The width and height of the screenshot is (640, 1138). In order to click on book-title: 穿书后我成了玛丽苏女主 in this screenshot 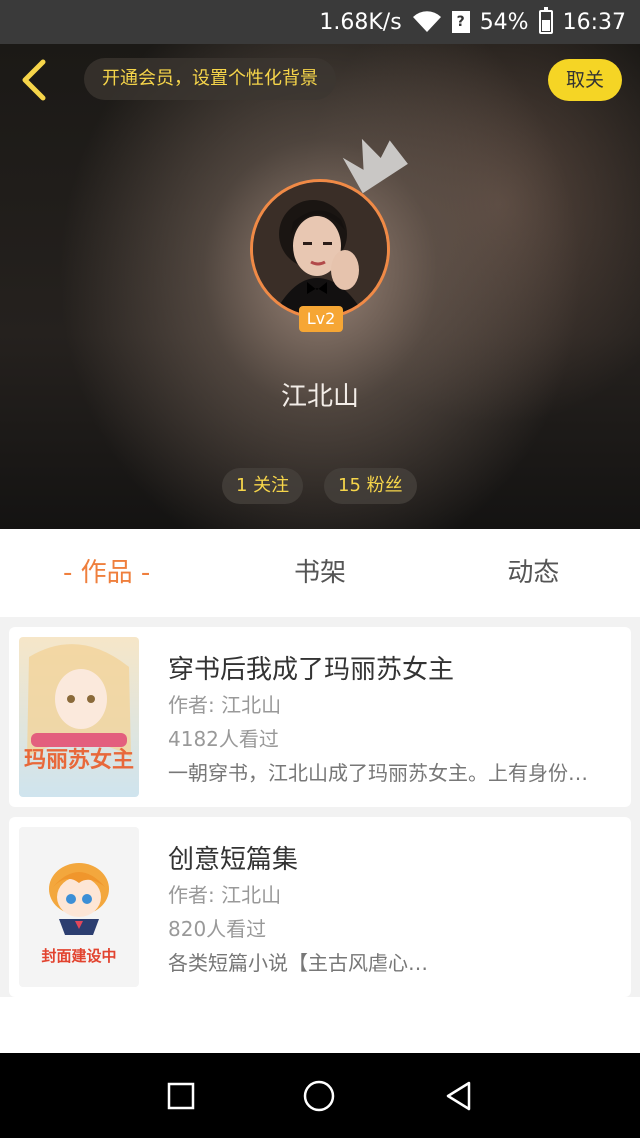, I will do `click(311, 670)`.